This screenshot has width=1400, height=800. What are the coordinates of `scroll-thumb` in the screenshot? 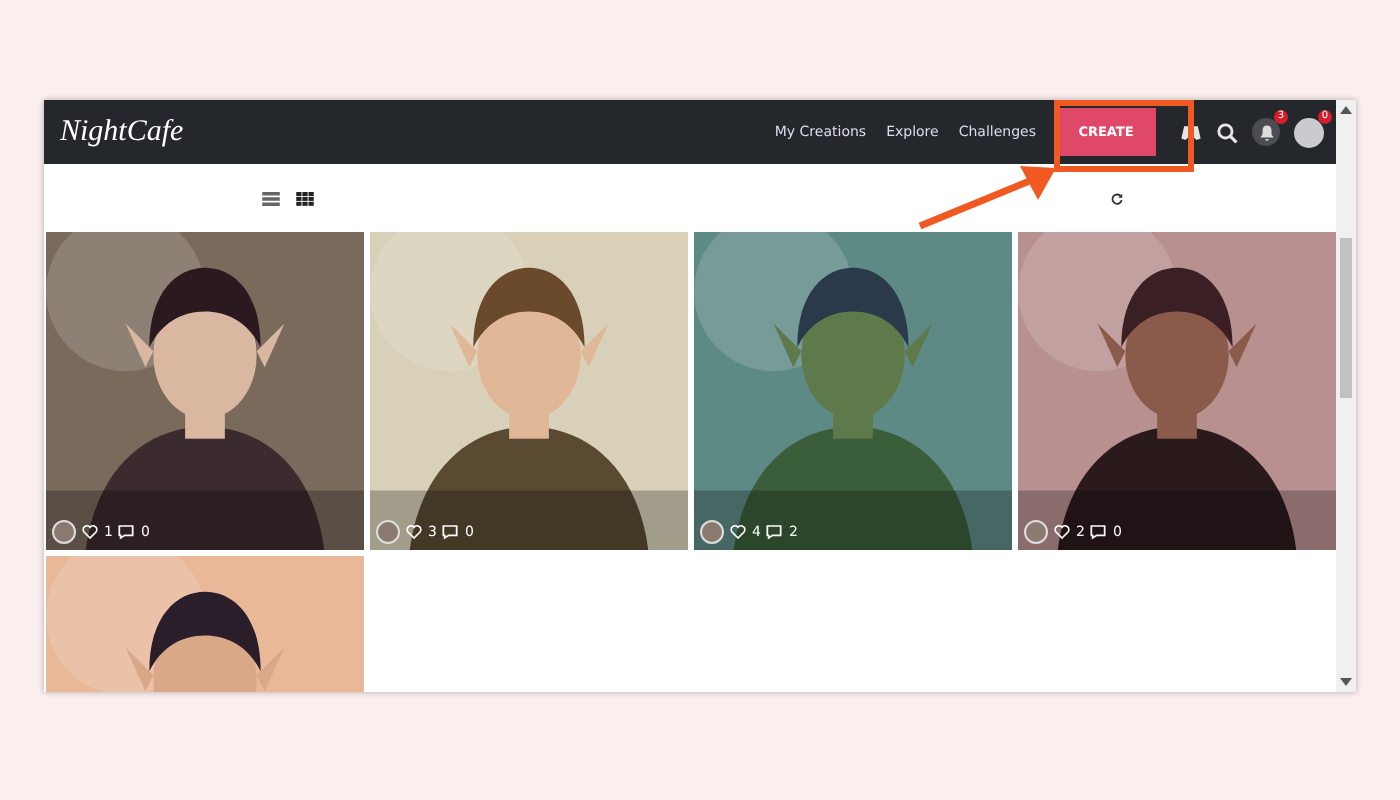 It's located at (1346, 318).